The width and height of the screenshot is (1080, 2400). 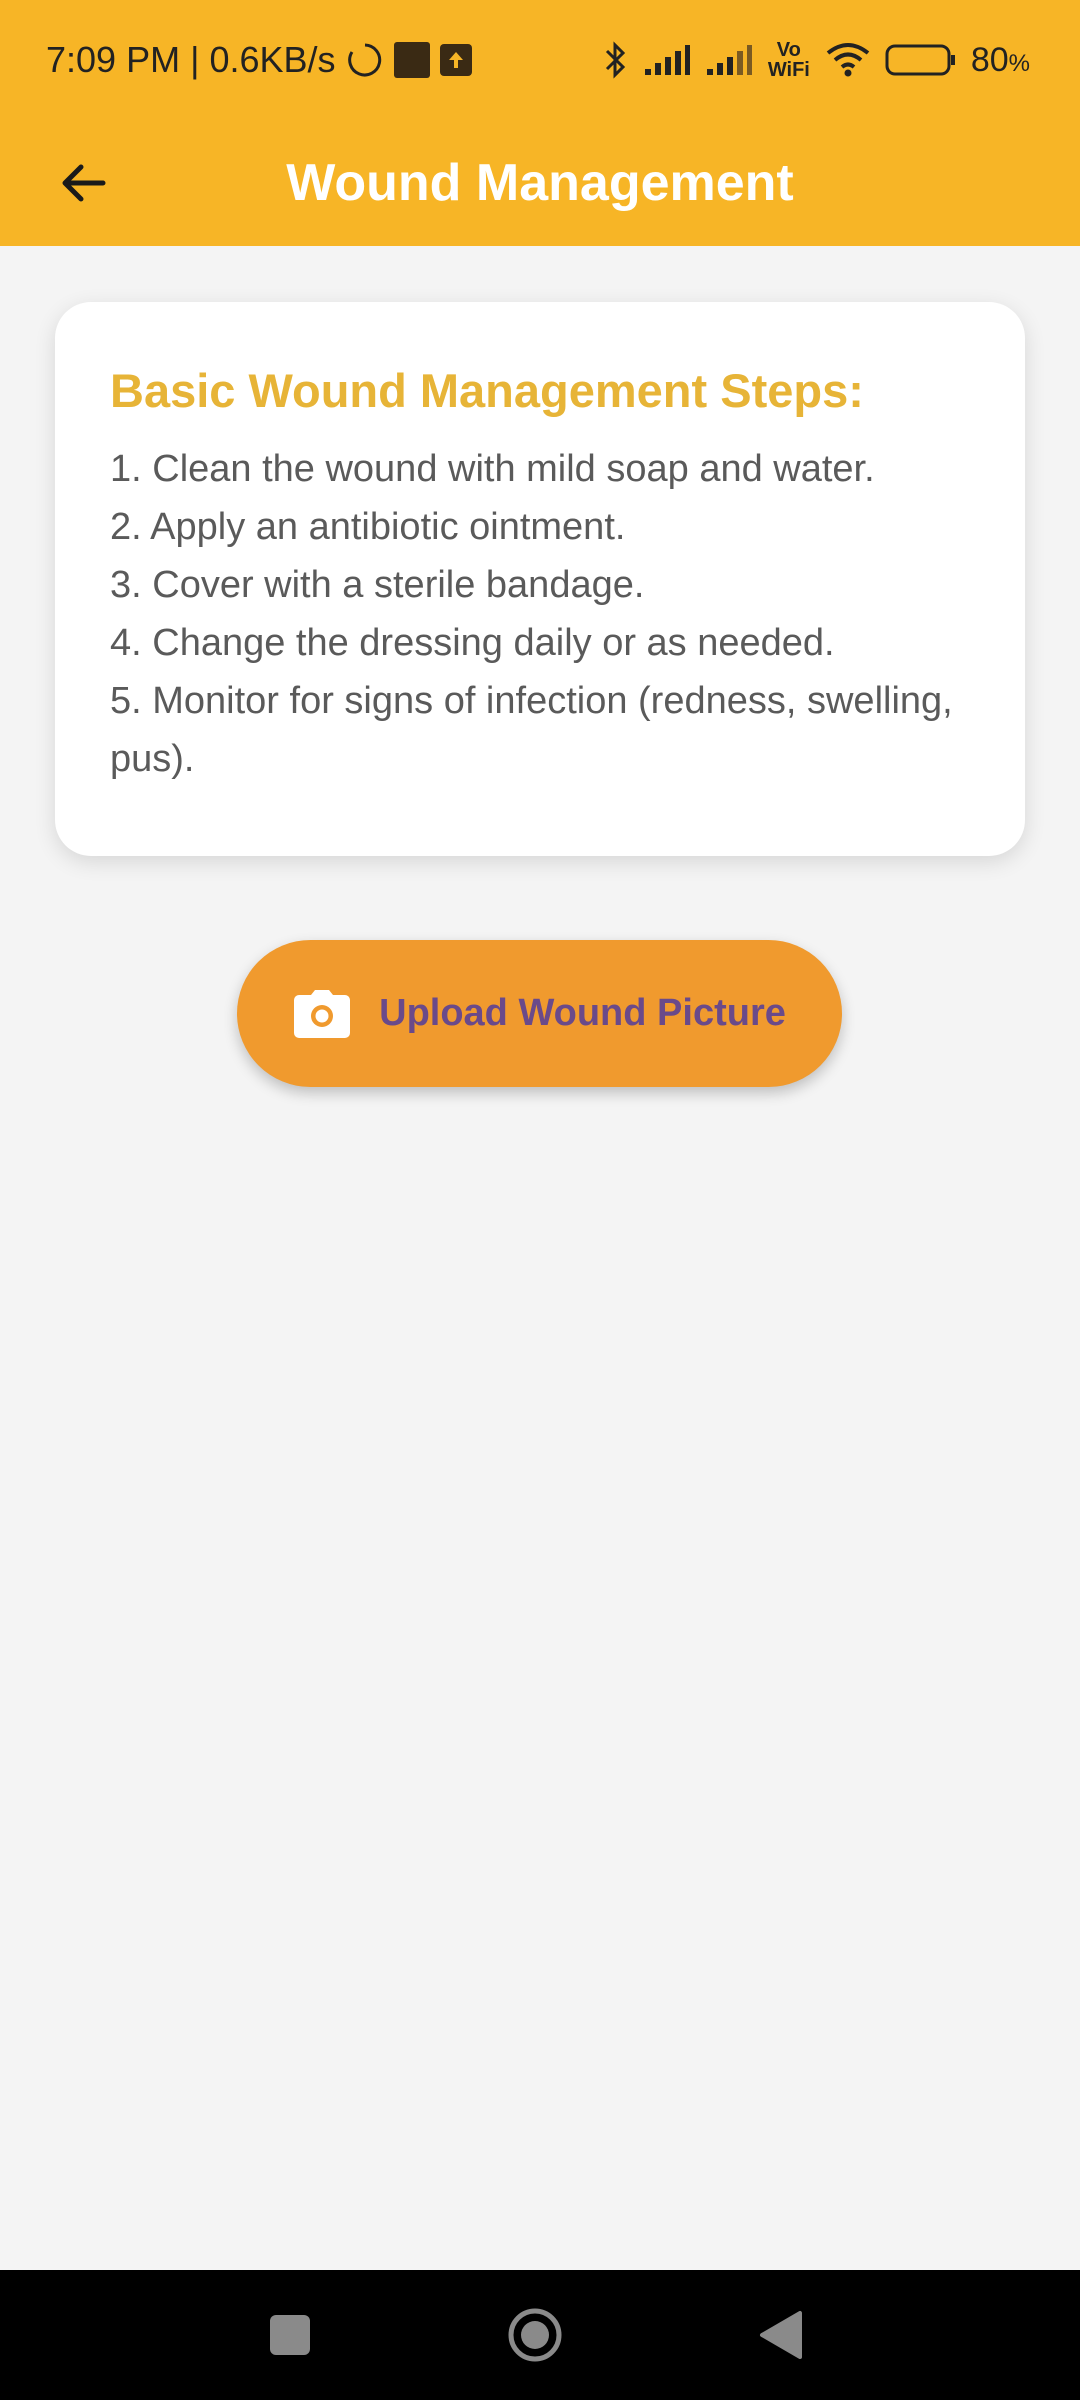 I want to click on upload-wound-picture-button: Upload Wound Picture, so click(x=539, y=1013).